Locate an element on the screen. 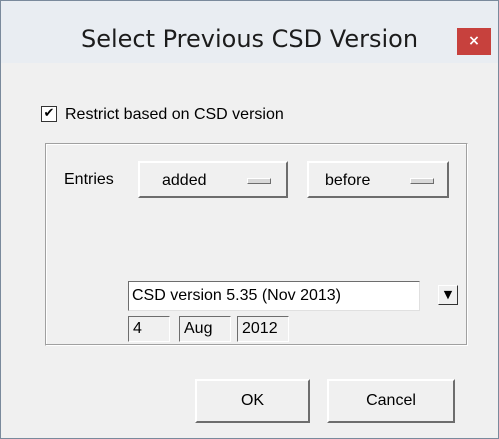 The width and height of the screenshot is (499, 439). ok-button: OK is located at coordinates (252, 401).